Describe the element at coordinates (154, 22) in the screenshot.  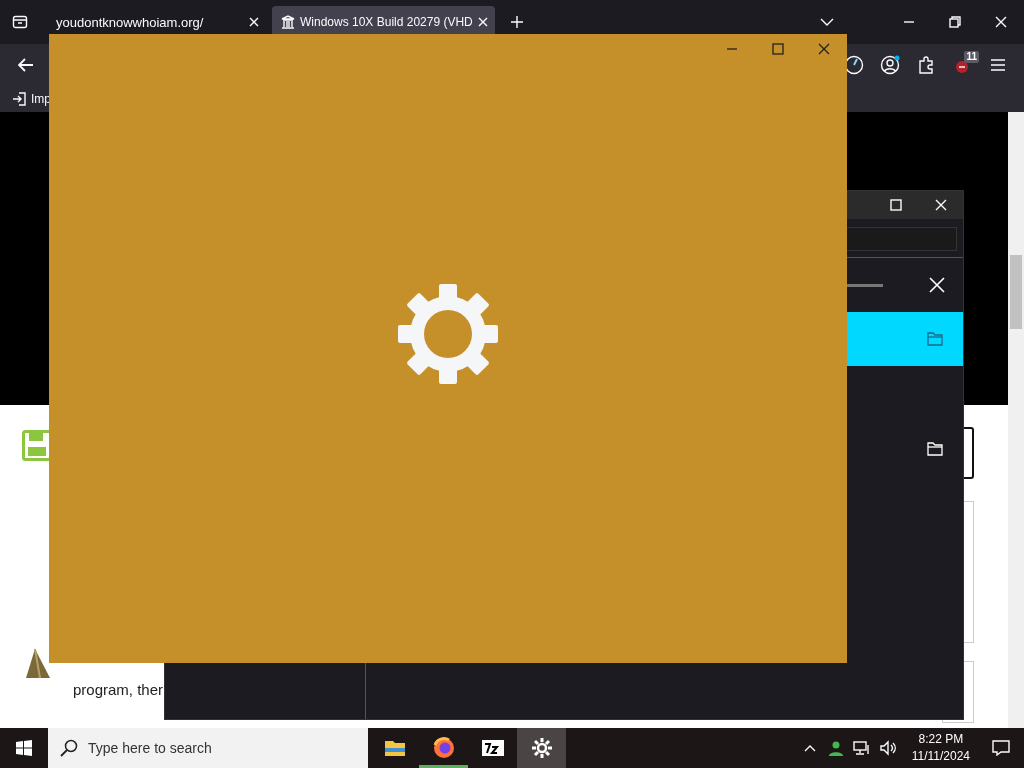
I see `browser-tab: youdontknowwhoiam.org/` at that location.